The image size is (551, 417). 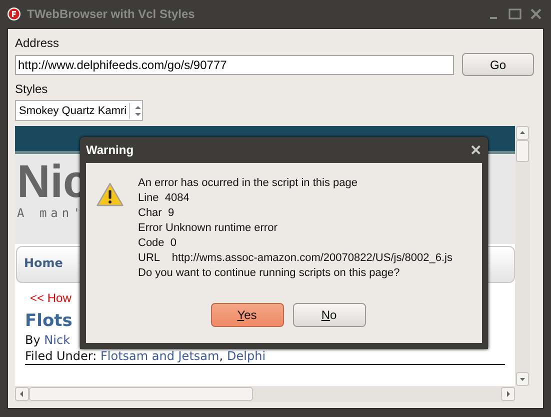 I want to click on address-label: Address, so click(x=37, y=43).